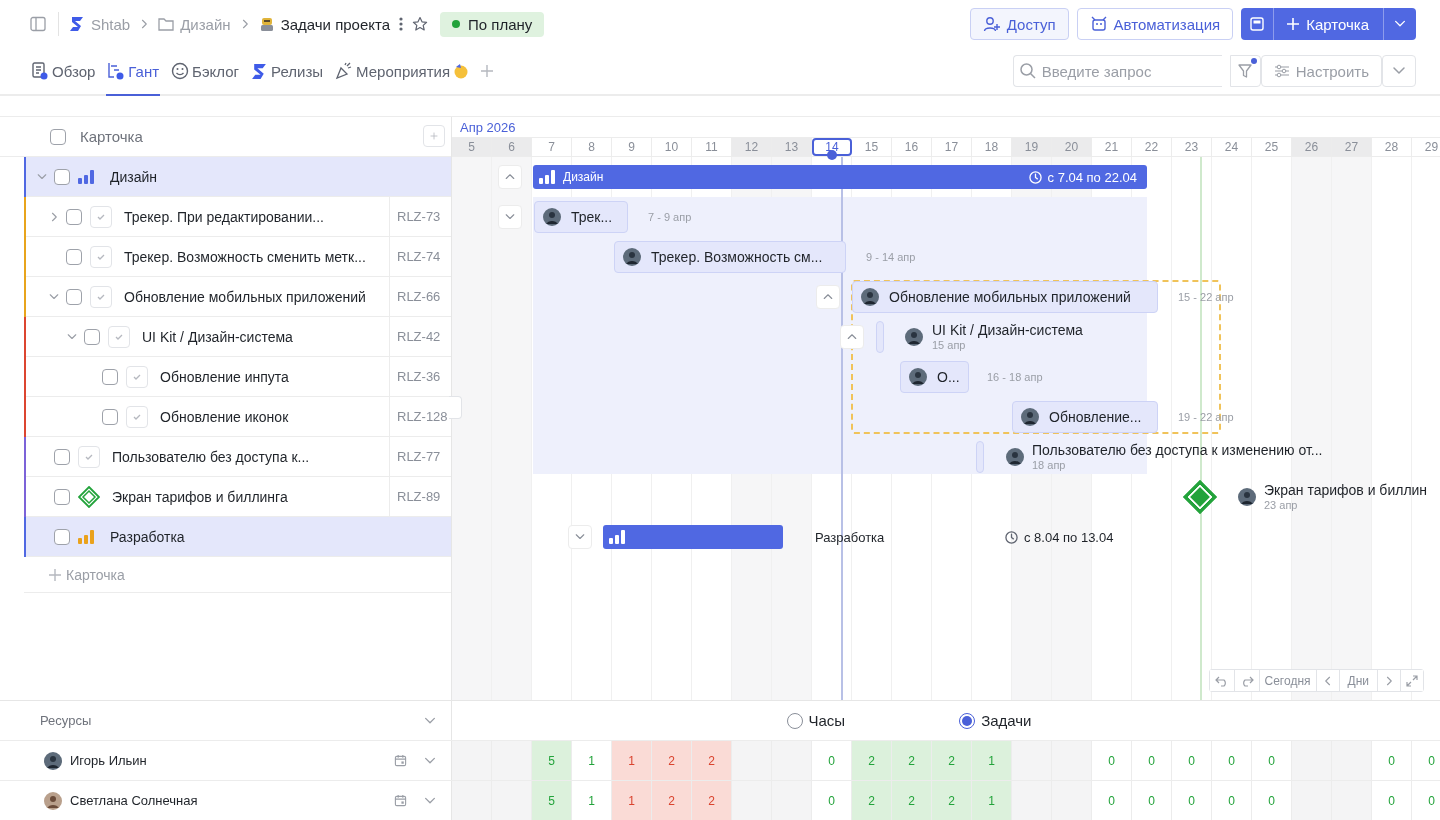 The width and height of the screenshot is (1440, 820). What do you see at coordinates (455, 407) in the screenshot?
I see `collapse-panel-handle` at bounding box center [455, 407].